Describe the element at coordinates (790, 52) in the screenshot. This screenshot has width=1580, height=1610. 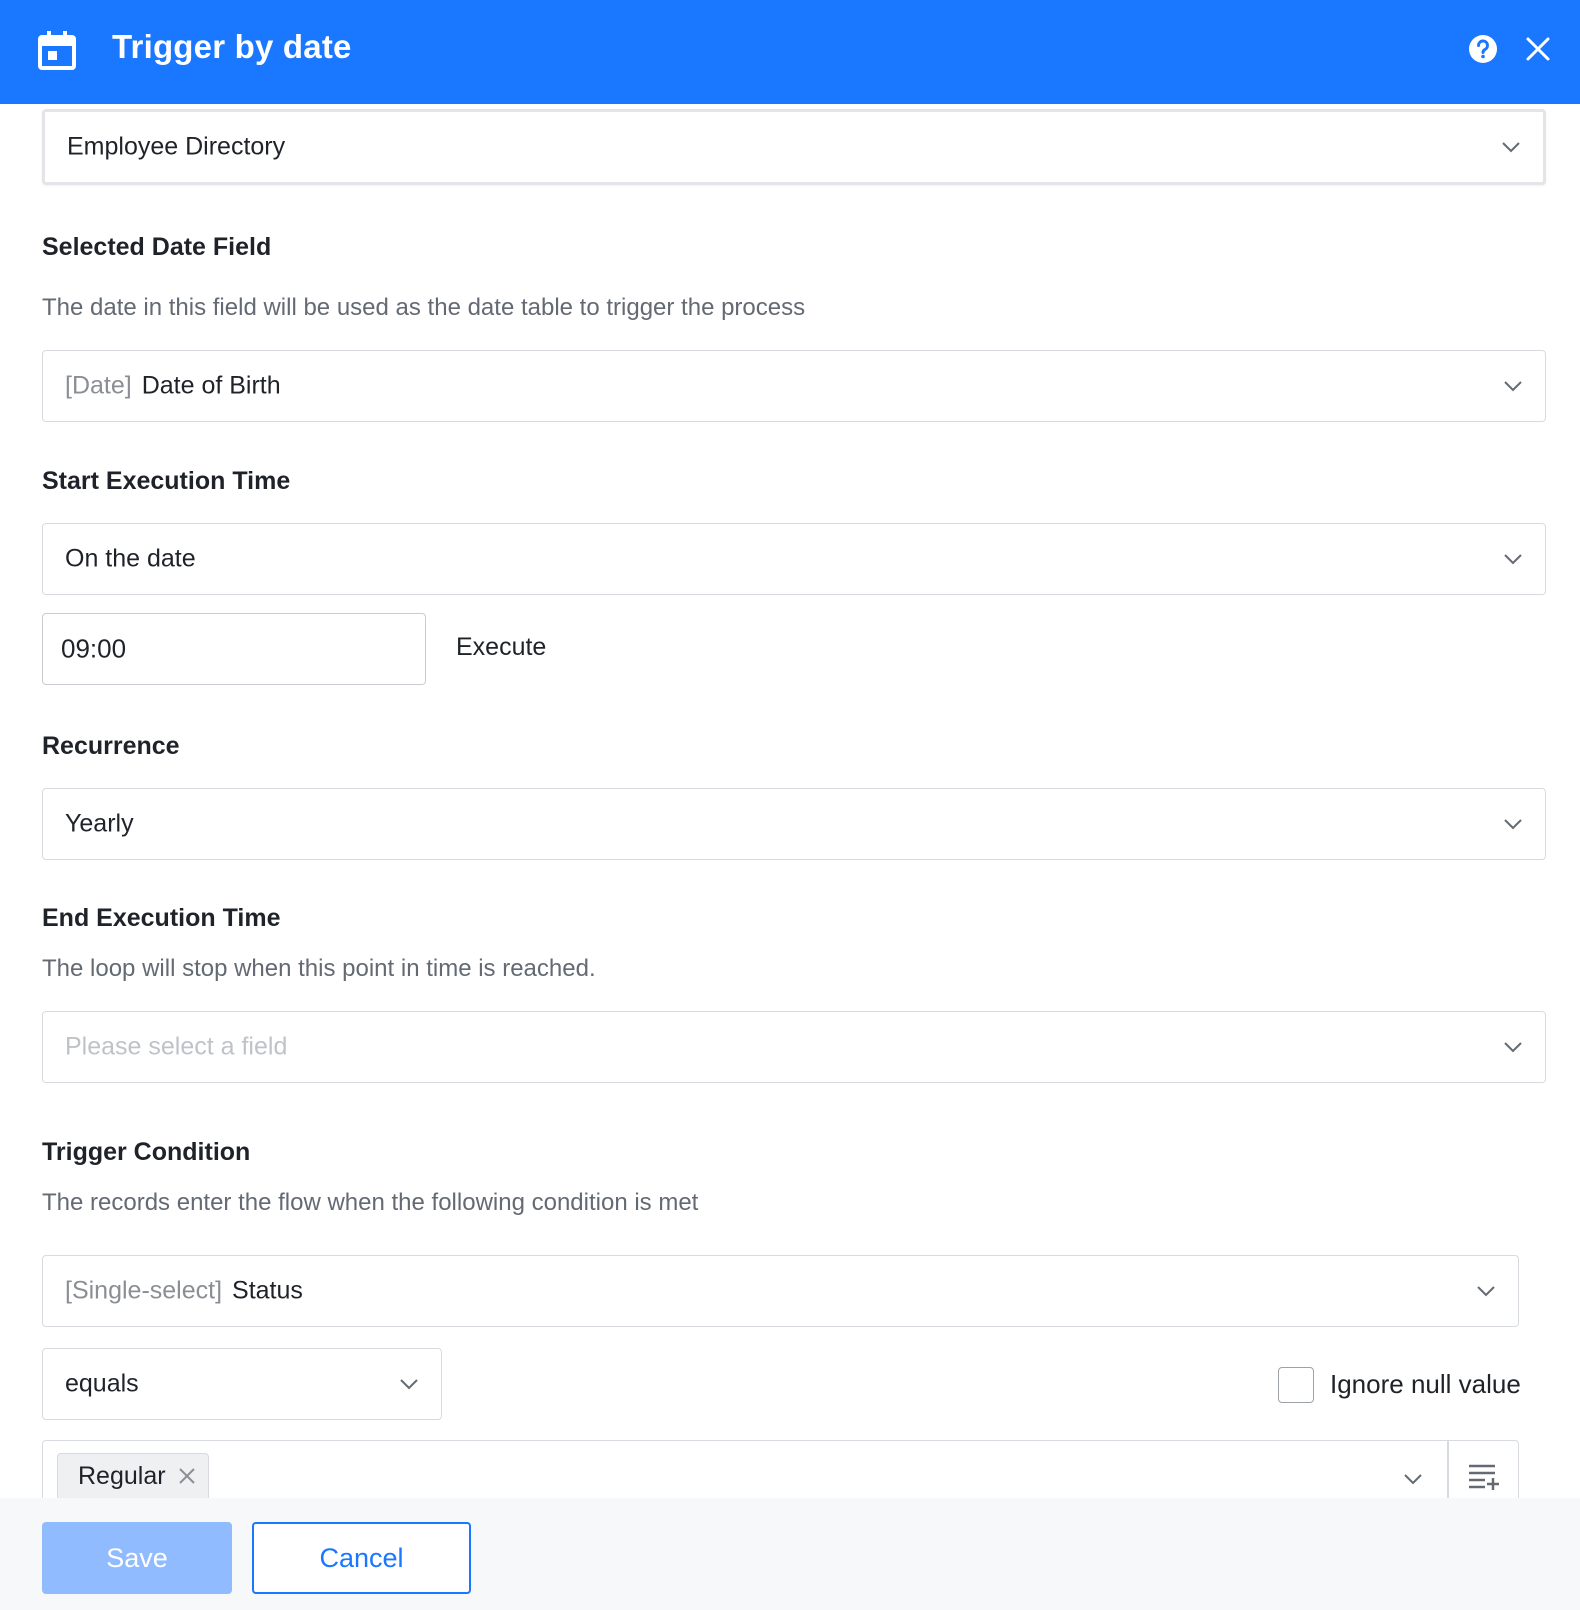
I see `dialog-header: Trigger by date` at that location.